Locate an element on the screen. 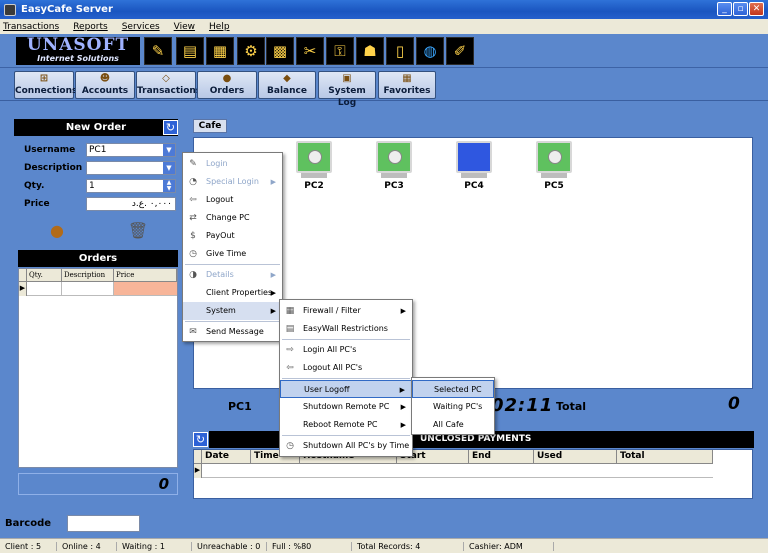 This screenshot has height=553, width=768. username-select: PC1 ▼ is located at coordinates (131, 150).